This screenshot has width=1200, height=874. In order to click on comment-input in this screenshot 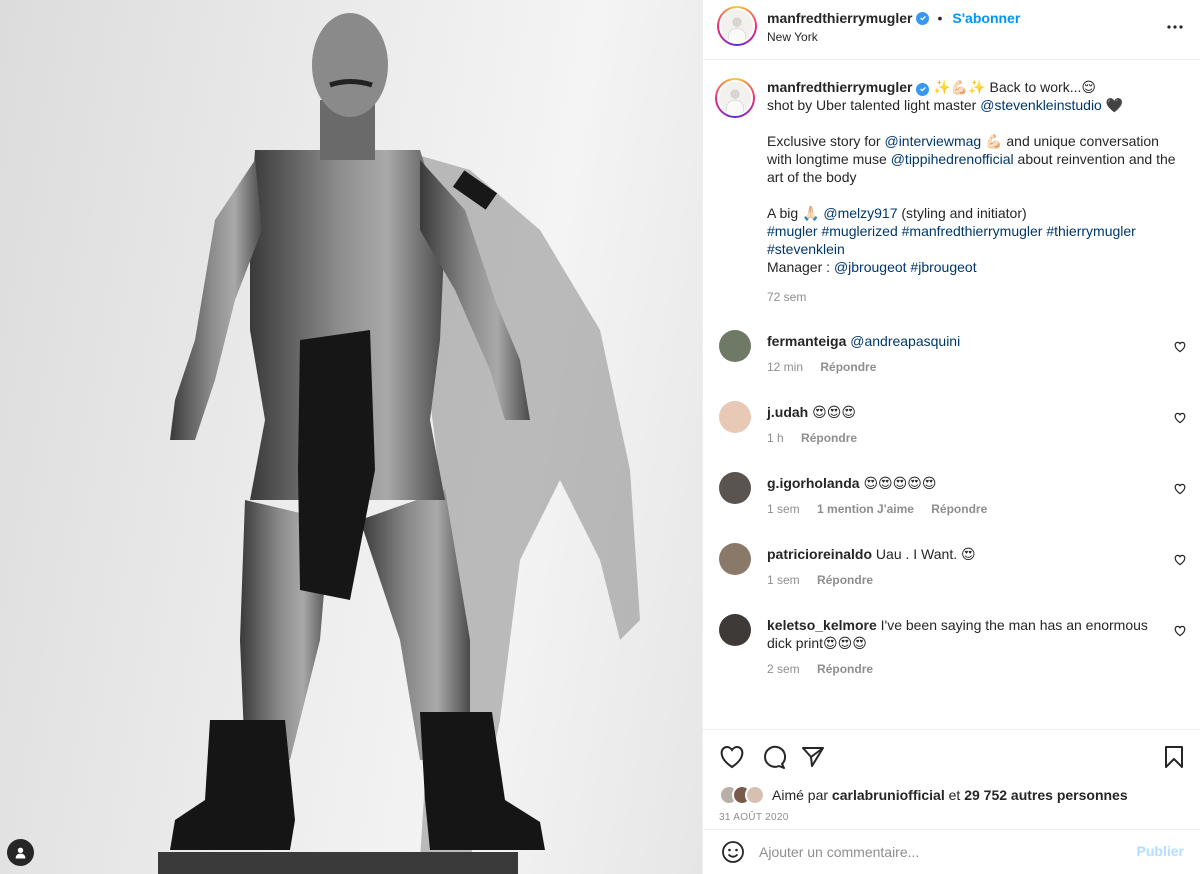, I will do `click(939, 852)`.